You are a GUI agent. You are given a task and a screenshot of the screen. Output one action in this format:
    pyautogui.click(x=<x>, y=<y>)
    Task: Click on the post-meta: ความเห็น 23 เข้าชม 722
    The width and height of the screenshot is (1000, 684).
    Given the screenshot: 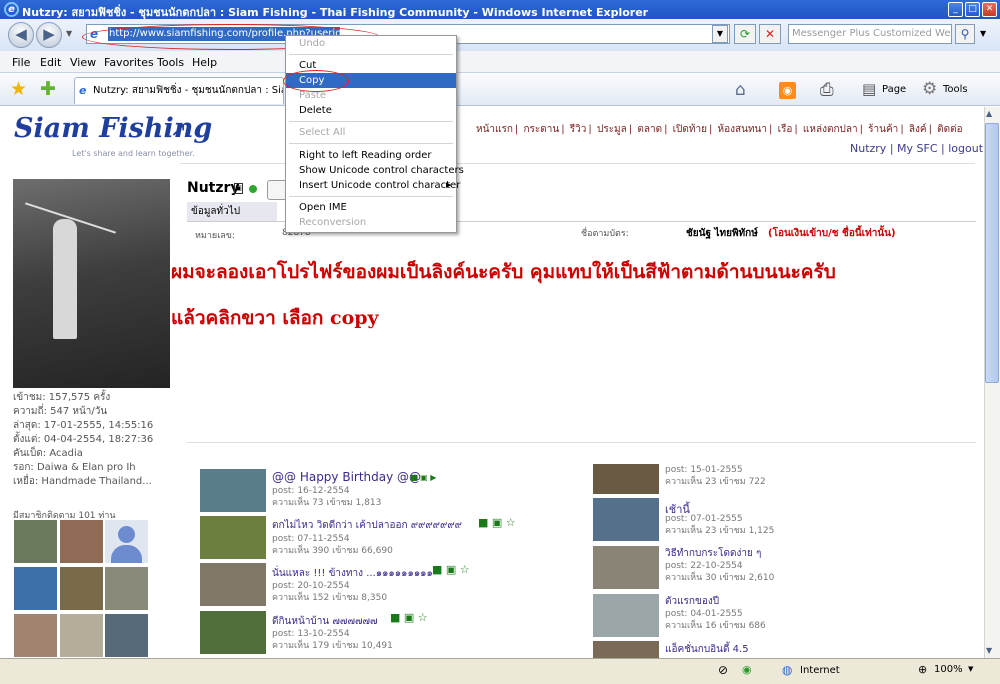 What is the action you would take?
    pyautogui.click(x=715, y=482)
    